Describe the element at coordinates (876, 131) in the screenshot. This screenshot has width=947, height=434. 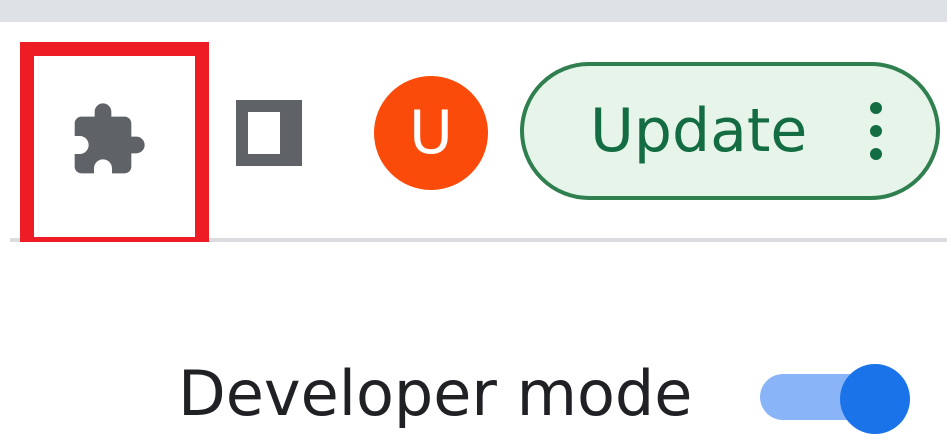
I see `more-vert-icon` at that location.